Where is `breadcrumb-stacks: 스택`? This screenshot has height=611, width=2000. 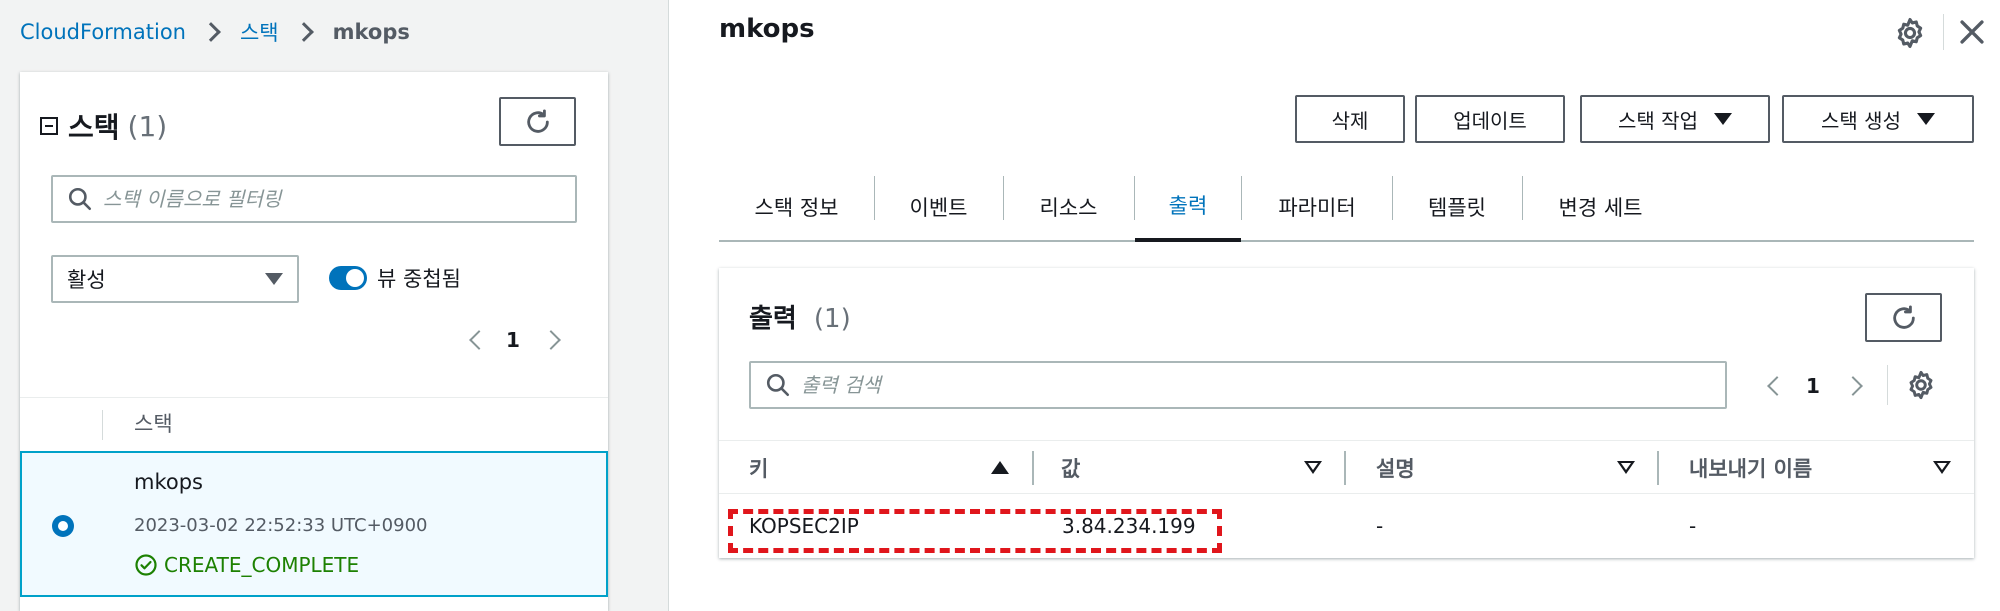 breadcrumb-stacks: 스택 is located at coordinates (259, 32).